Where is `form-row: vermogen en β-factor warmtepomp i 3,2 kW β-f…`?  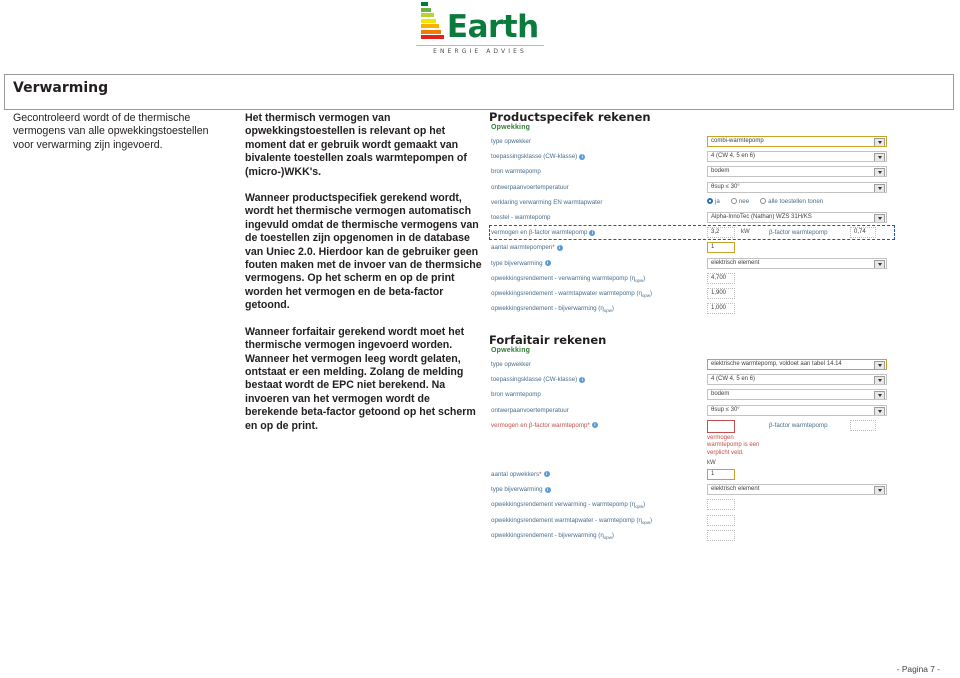 form-row: vermogen en β-factor warmtepomp i 3,2 kW β-f… is located at coordinates (692, 234).